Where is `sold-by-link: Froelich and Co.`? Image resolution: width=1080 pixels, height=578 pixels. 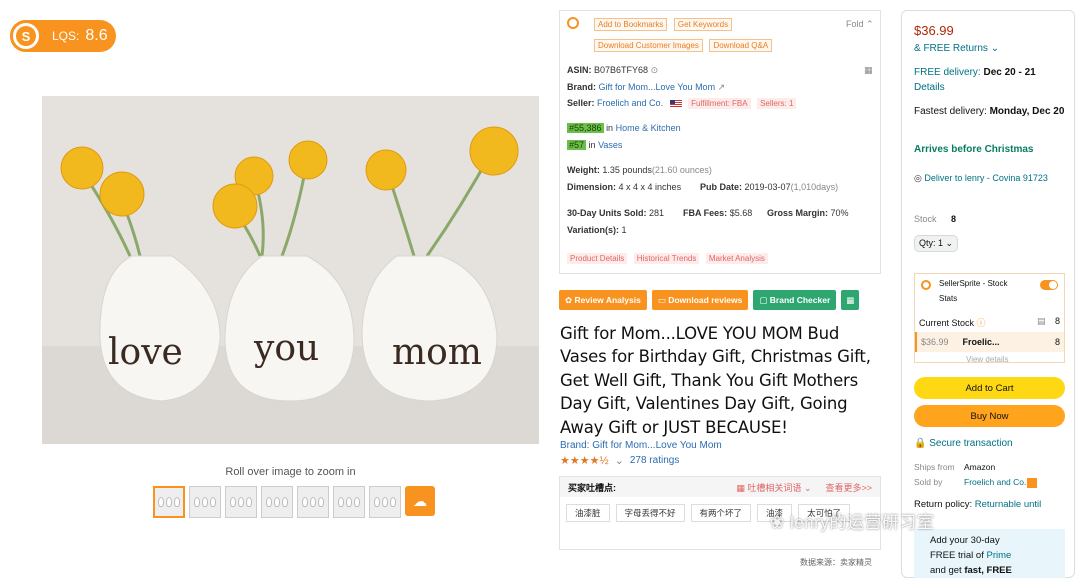
sold-by-link: Froelich and Co. is located at coordinates (1001, 482).